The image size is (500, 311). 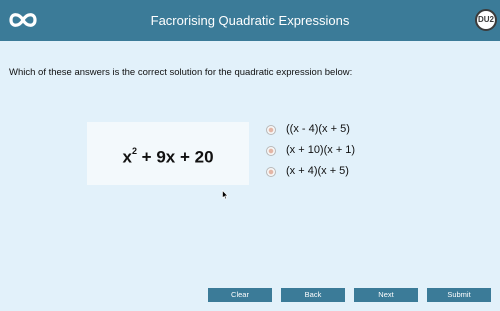 What do you see at coordinates (486, 20) in the screenshot?
I see `du2-logo-badge: DU2` at bounding box center [486, 20].